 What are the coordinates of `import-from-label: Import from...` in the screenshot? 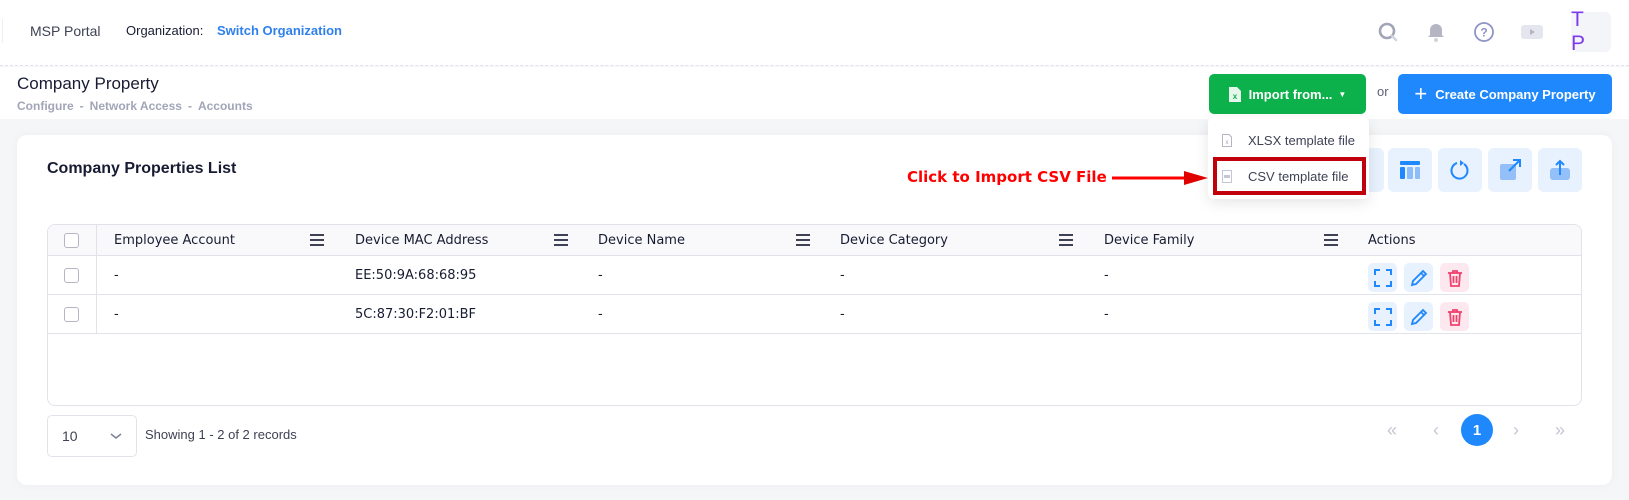 It's located at (1290, 94).